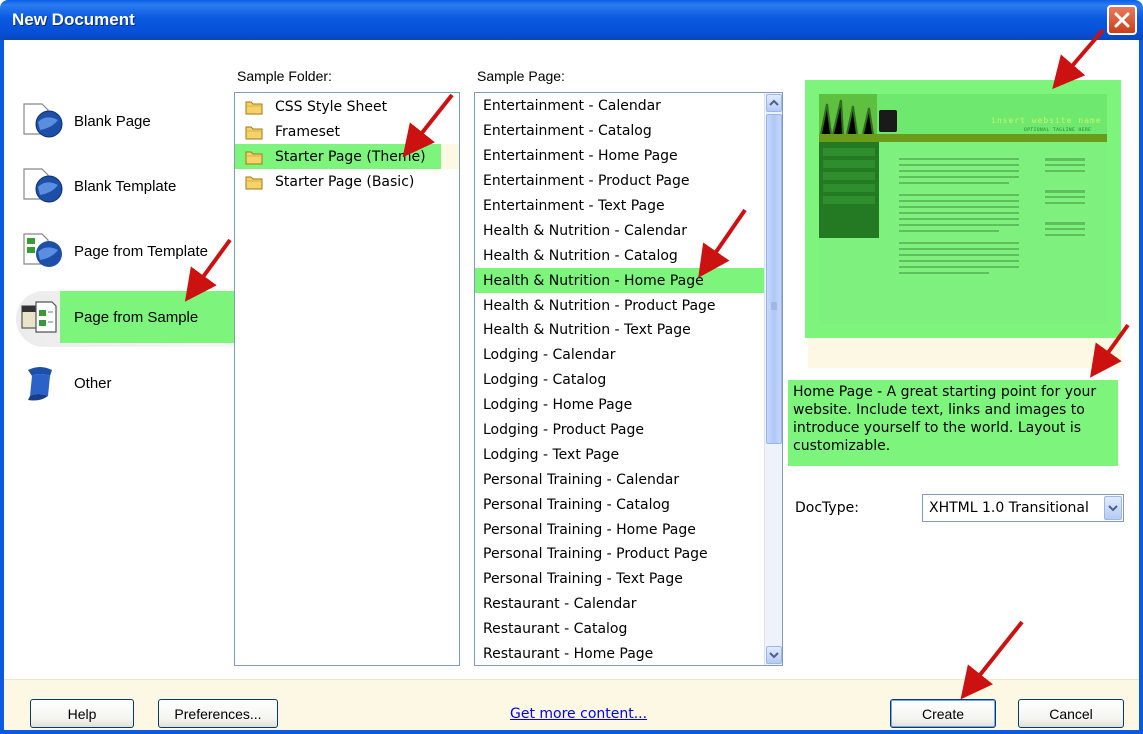  What do you see at coordinates (93, 383) in the screenshot?
I see `category-label: Other` at bounding box center [93, 383].